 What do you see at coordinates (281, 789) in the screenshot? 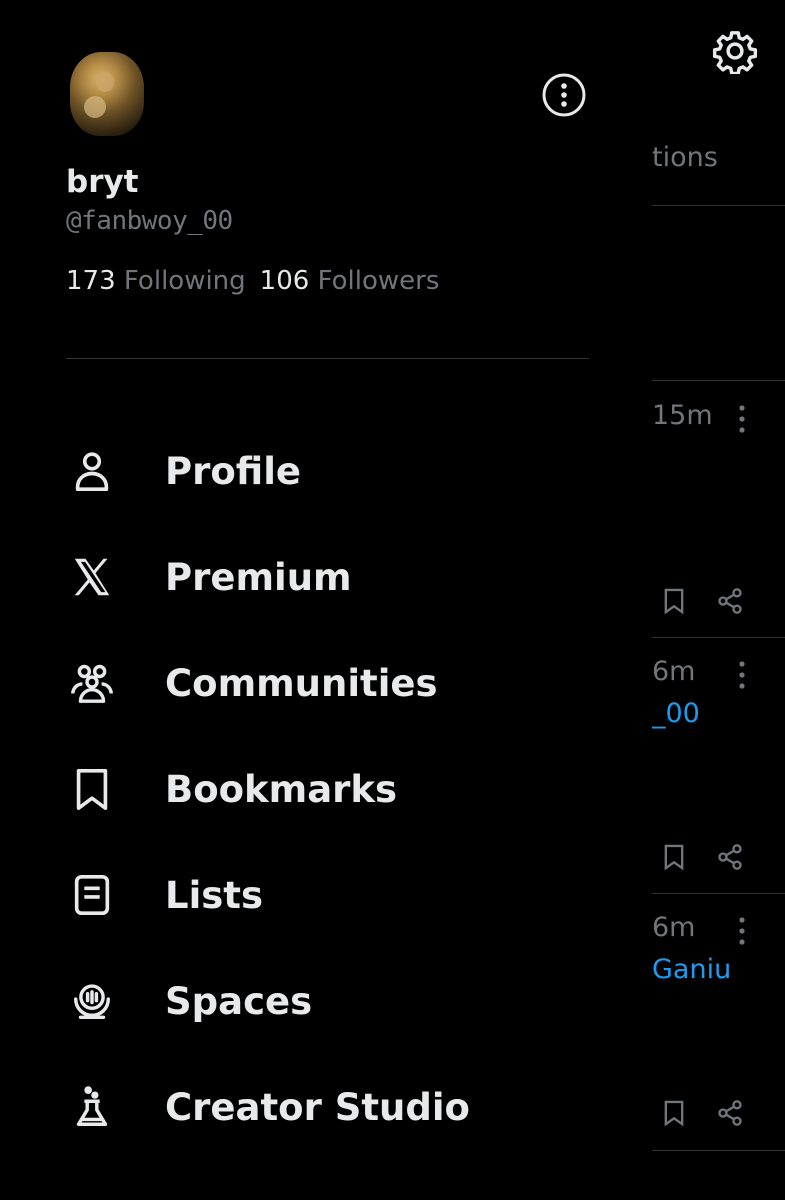
I see `menu-item-label: Bookmarks` at bounding box center [281, 789].